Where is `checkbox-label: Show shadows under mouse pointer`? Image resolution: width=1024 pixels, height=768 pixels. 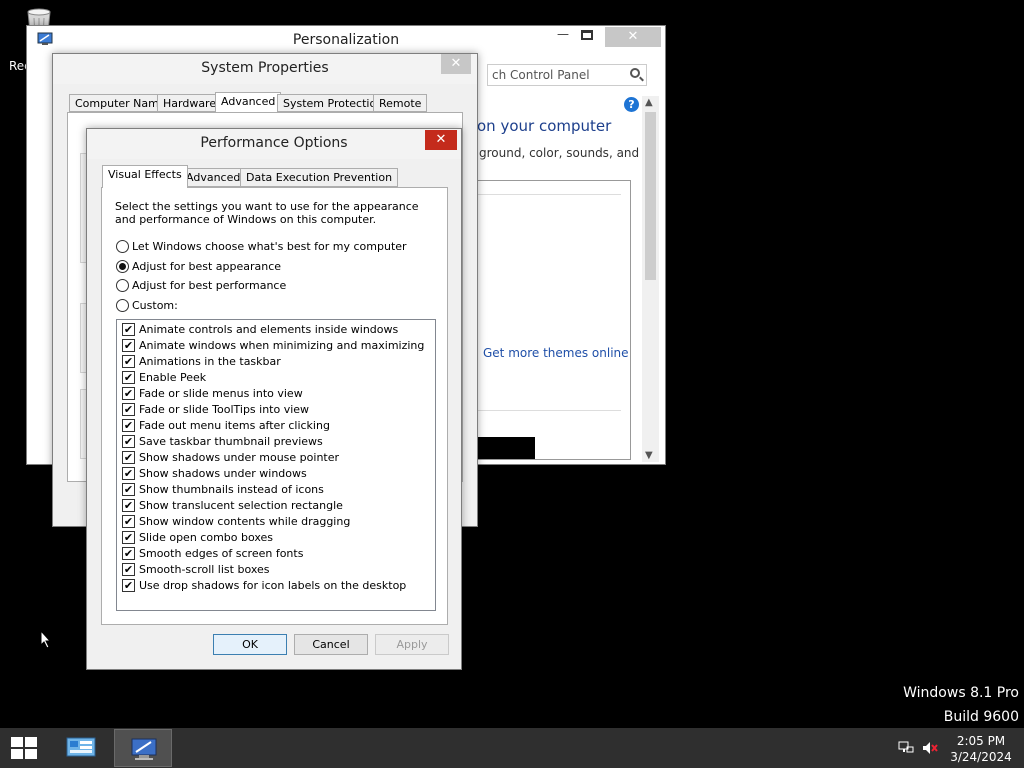
checkbox-label: Show shadows under mouse pointer is located at coordinates (239, 457).